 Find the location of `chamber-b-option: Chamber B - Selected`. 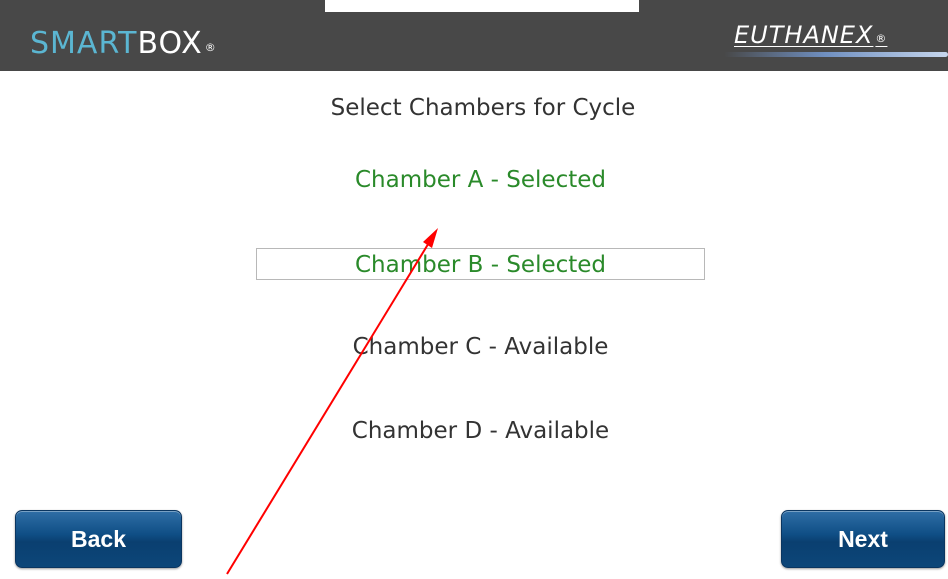

chamber-b-option: Chamber B - Selected is located at coordinates (480, 264).